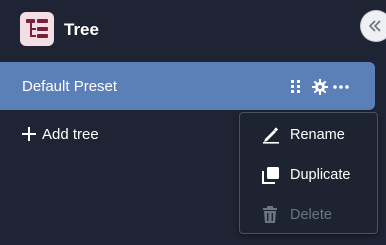  I want to click on page-title: Tree, so click(81, 29).